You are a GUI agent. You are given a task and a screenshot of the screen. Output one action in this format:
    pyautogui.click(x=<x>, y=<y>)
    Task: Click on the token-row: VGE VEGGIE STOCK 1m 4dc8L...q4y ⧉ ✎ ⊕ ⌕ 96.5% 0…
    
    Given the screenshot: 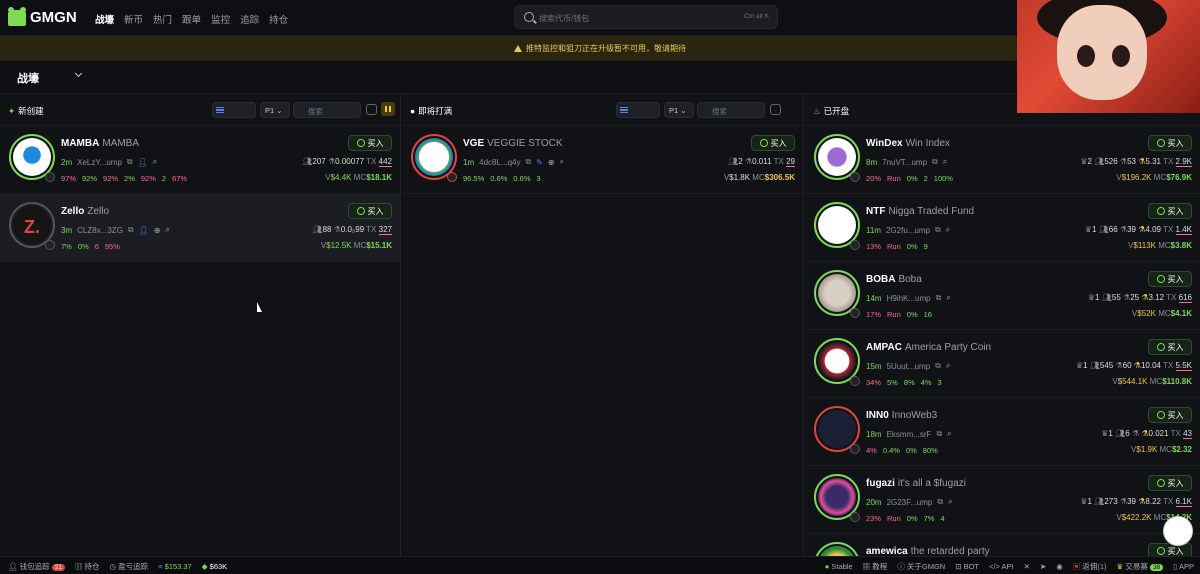 What is the action you would take?
    pyautogui.click(x=602, y=160)
    